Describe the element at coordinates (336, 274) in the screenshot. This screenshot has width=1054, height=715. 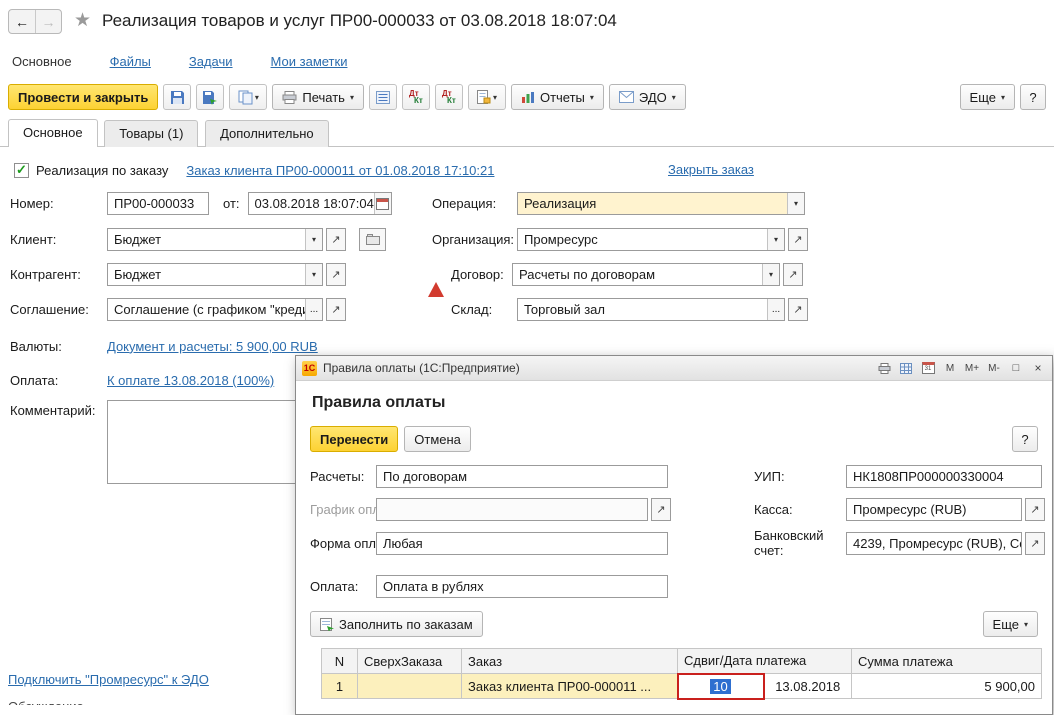
I see `open-counterparty-button: ↗` at that location.